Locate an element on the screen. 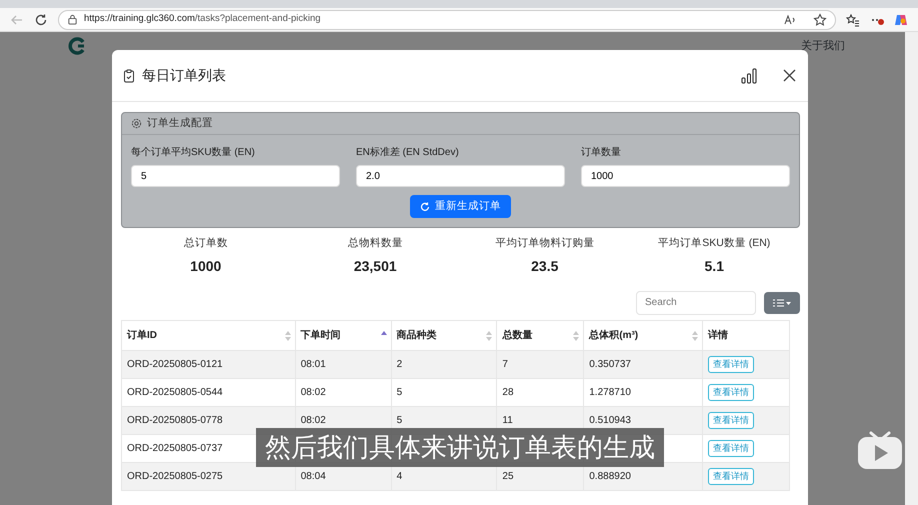 The width and height of the screenshot is (918, 505). bar-chart-icon is located at coordinates (749, 76).